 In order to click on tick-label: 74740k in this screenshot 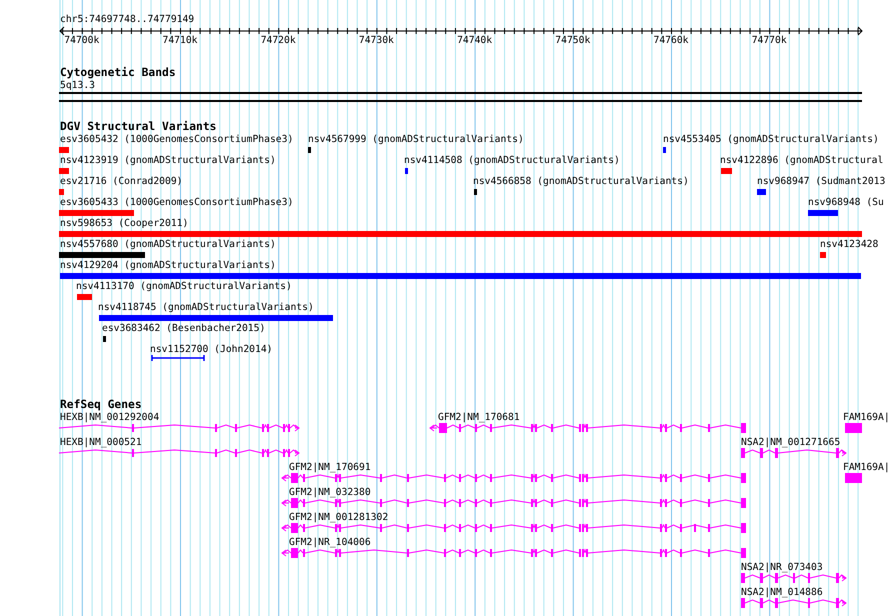, I will do `click(474, 41)`.